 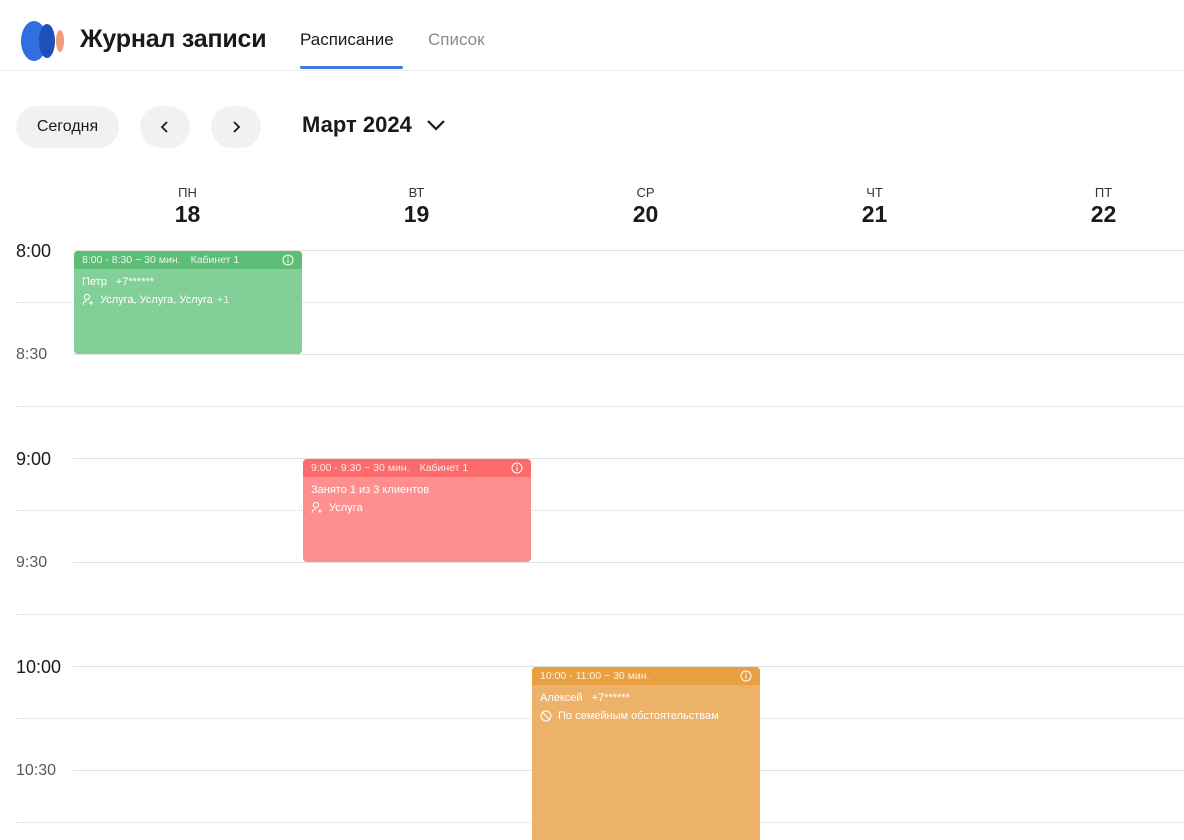 I want to click on day-name: ПТ, so click(x=1103, y=192).